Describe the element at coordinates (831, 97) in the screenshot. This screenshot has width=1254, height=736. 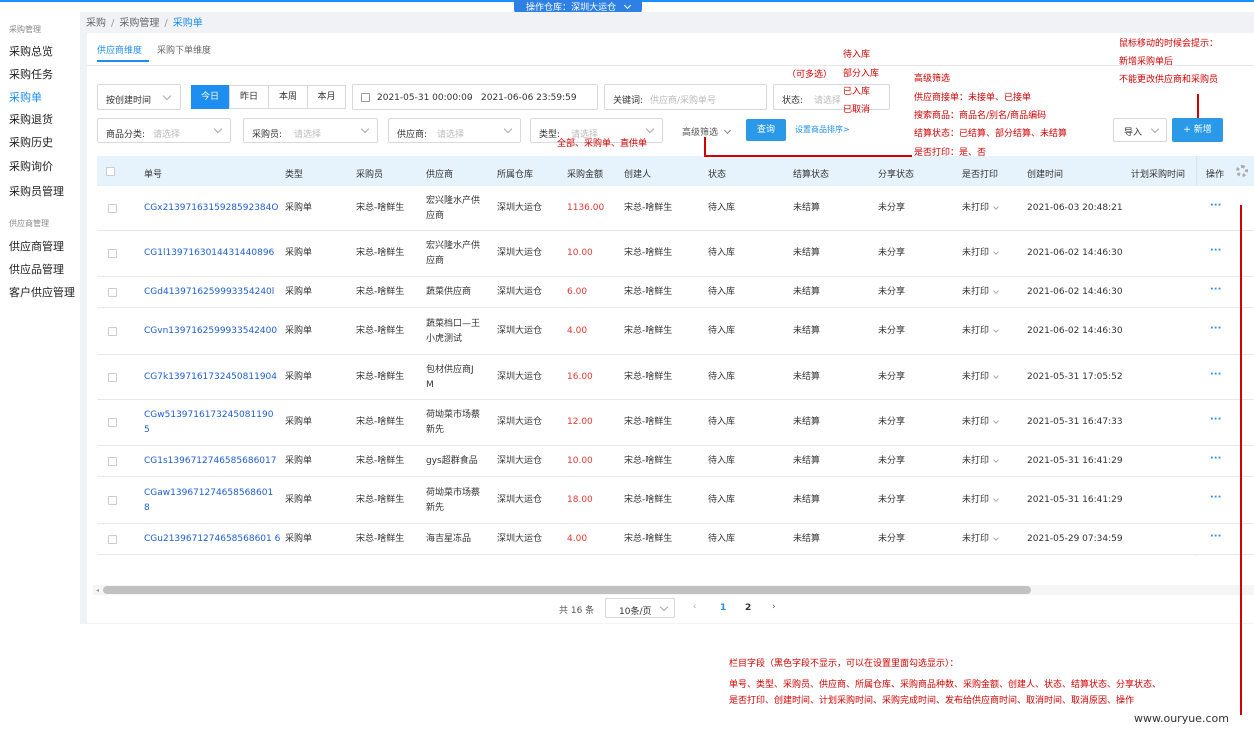
I see `status-select: 状态: 请选择` at that location.